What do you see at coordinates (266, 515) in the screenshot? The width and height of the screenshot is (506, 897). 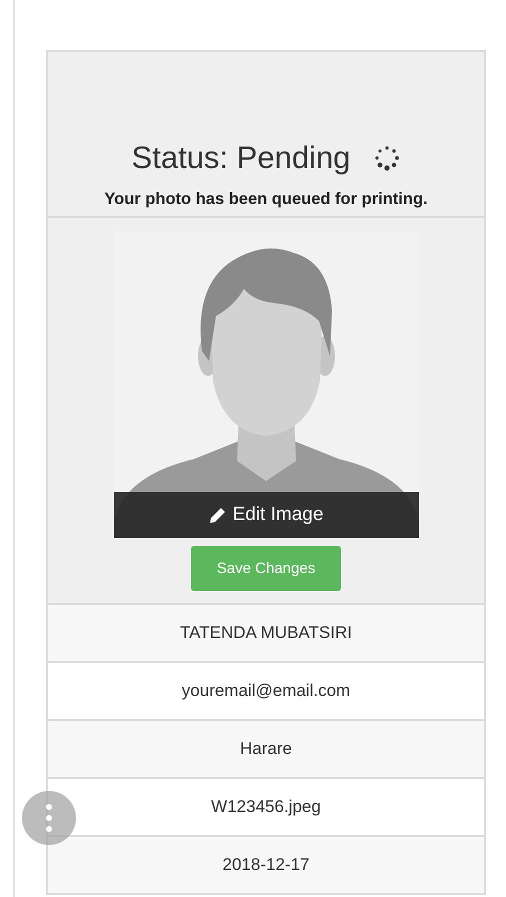 I see `edit-image-button: Edit Image` at bounding box center [266, 515].